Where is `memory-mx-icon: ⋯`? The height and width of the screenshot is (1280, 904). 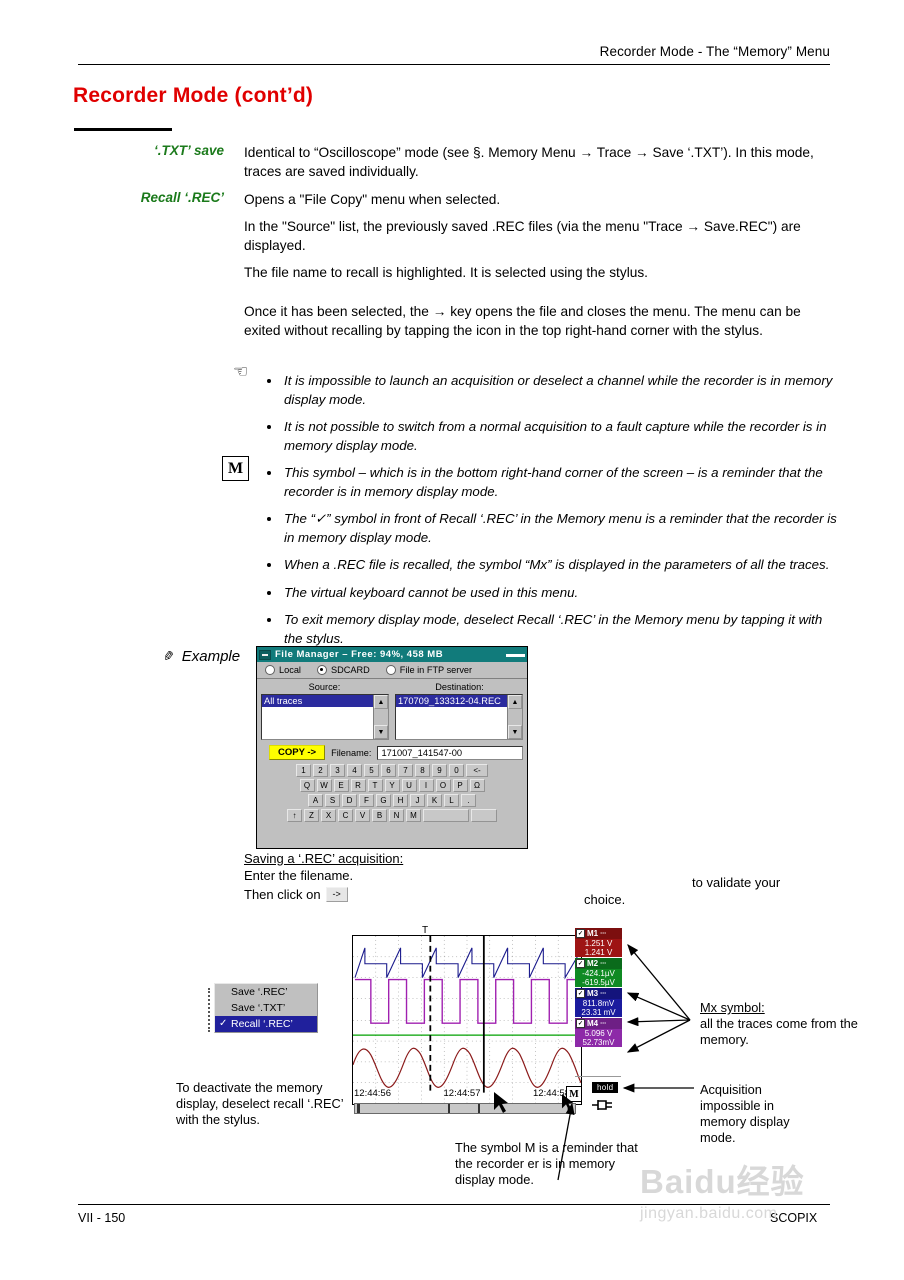
memory-mx-icon: ⋯ is located at coordinates (603, 934).